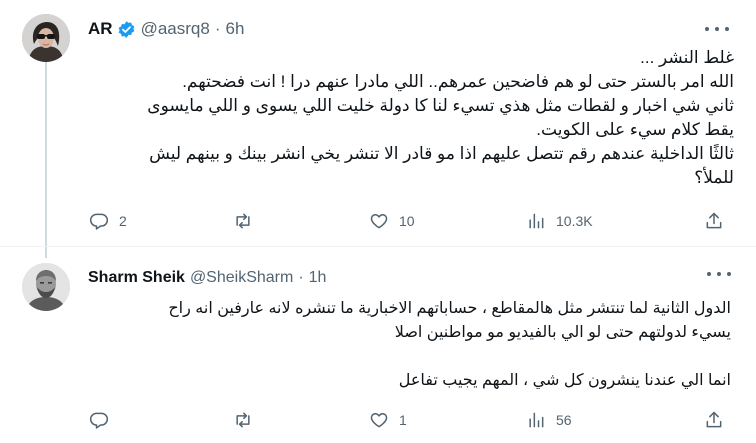  I want to click on action-bar: 2 10 10.3K, so click(378, 221).